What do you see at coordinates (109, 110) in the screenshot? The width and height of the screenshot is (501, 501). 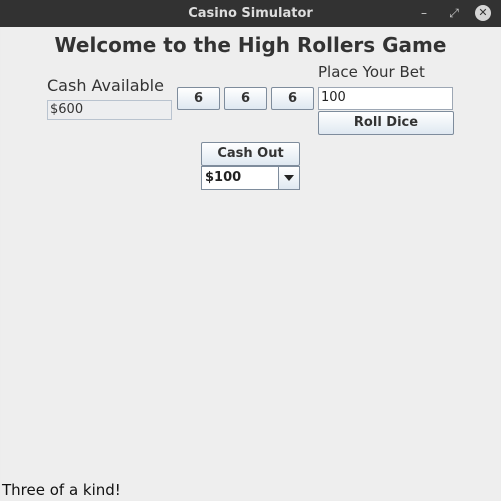 I see `cash-available-field: $600` at bounding box center [109, 110].